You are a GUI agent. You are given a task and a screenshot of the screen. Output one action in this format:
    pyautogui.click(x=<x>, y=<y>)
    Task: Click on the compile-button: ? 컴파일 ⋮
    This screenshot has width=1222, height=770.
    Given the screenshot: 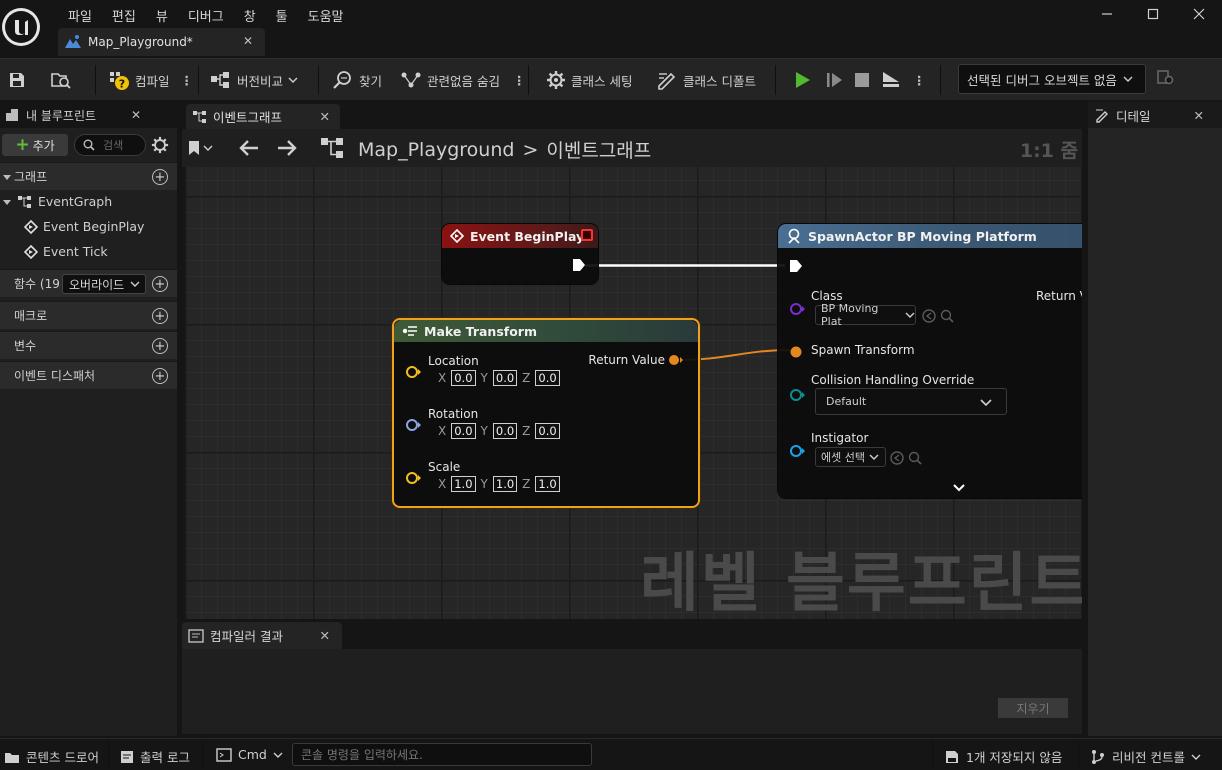 What is the action you would take?
    pyautogui.click(x=150, y=80)
    